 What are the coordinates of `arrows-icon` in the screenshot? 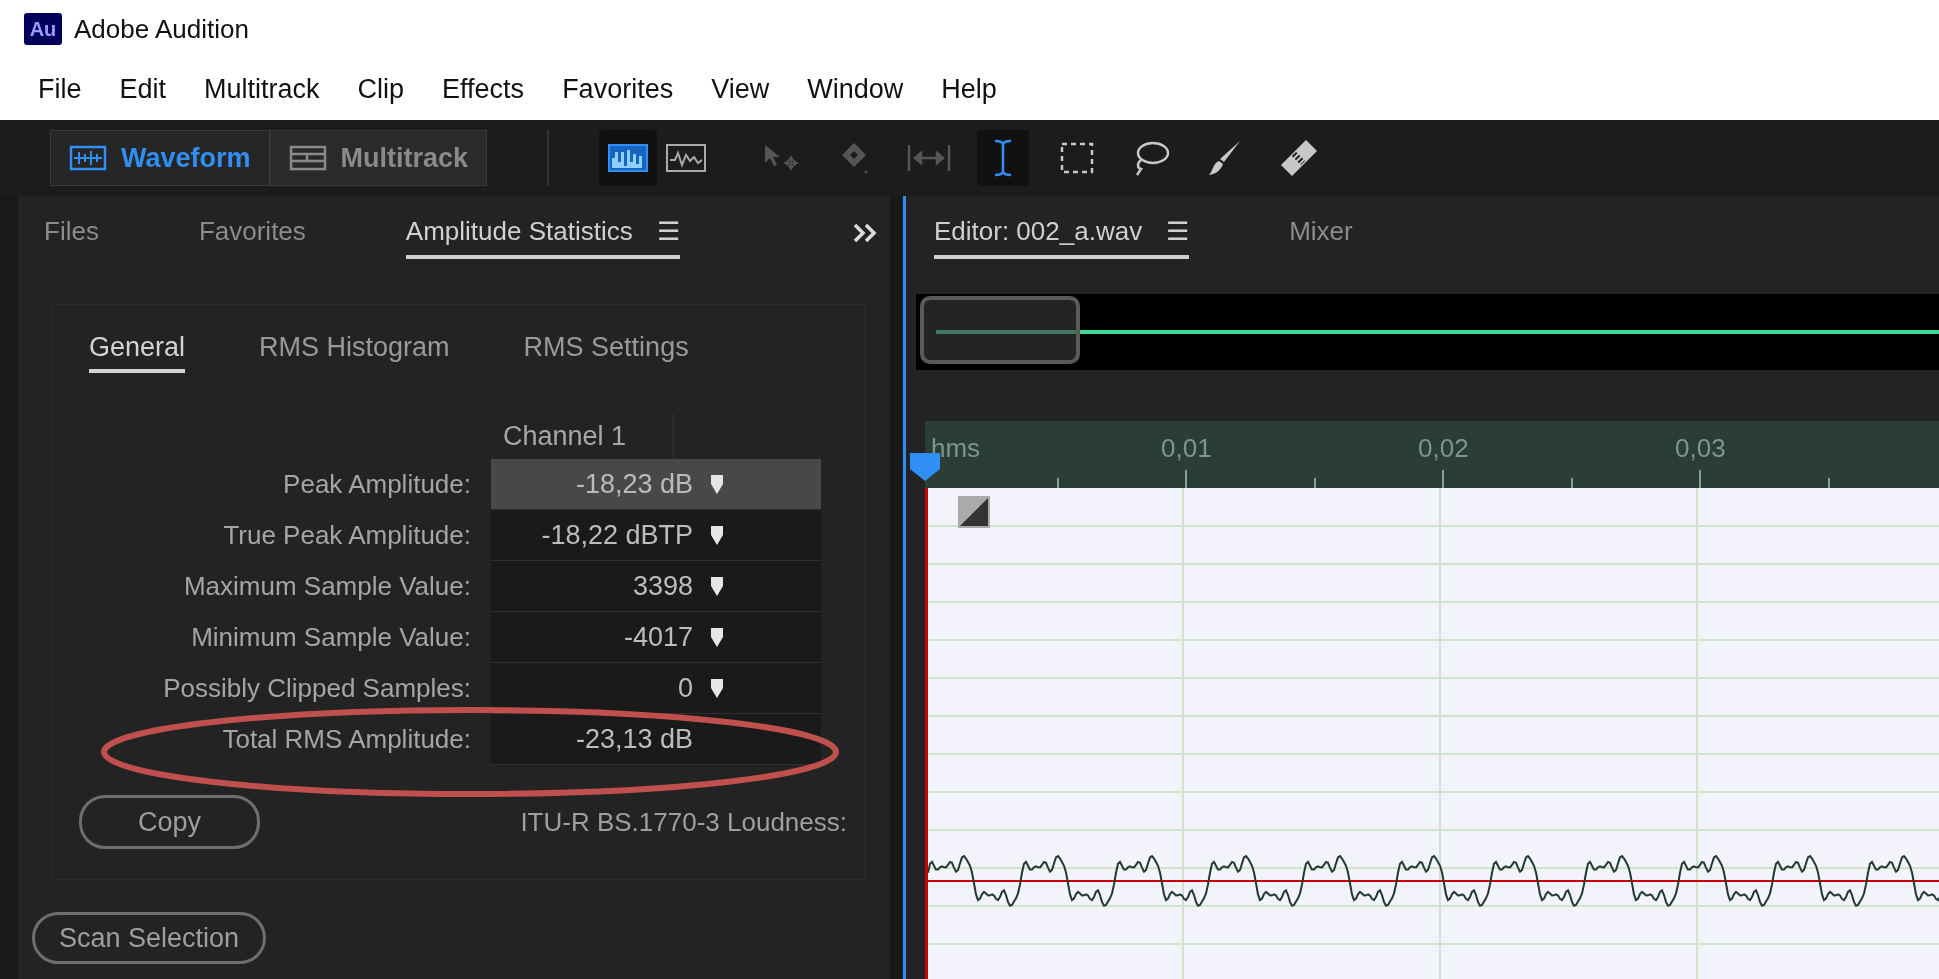 It's located at (929, 158).